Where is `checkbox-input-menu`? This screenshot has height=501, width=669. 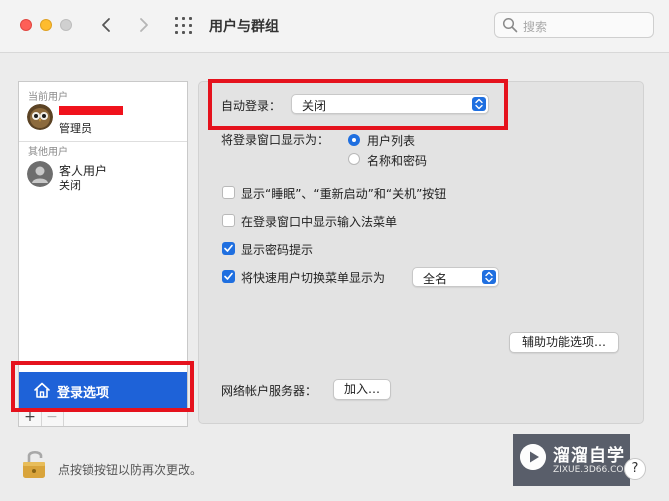
checkbox-input-menu is located at coordinates (228, 220).